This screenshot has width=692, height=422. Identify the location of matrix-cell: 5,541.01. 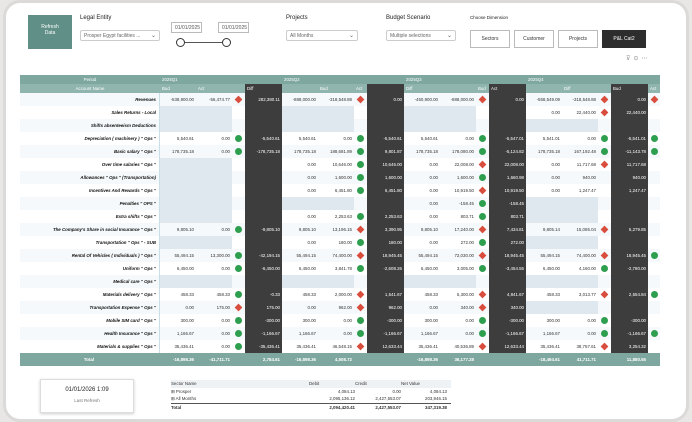
(551, 138).